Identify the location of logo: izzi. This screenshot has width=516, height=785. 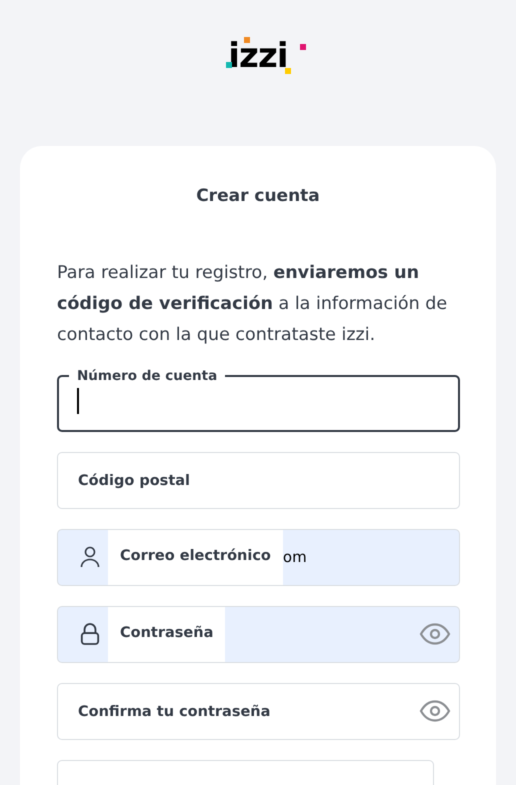
(258, 56).